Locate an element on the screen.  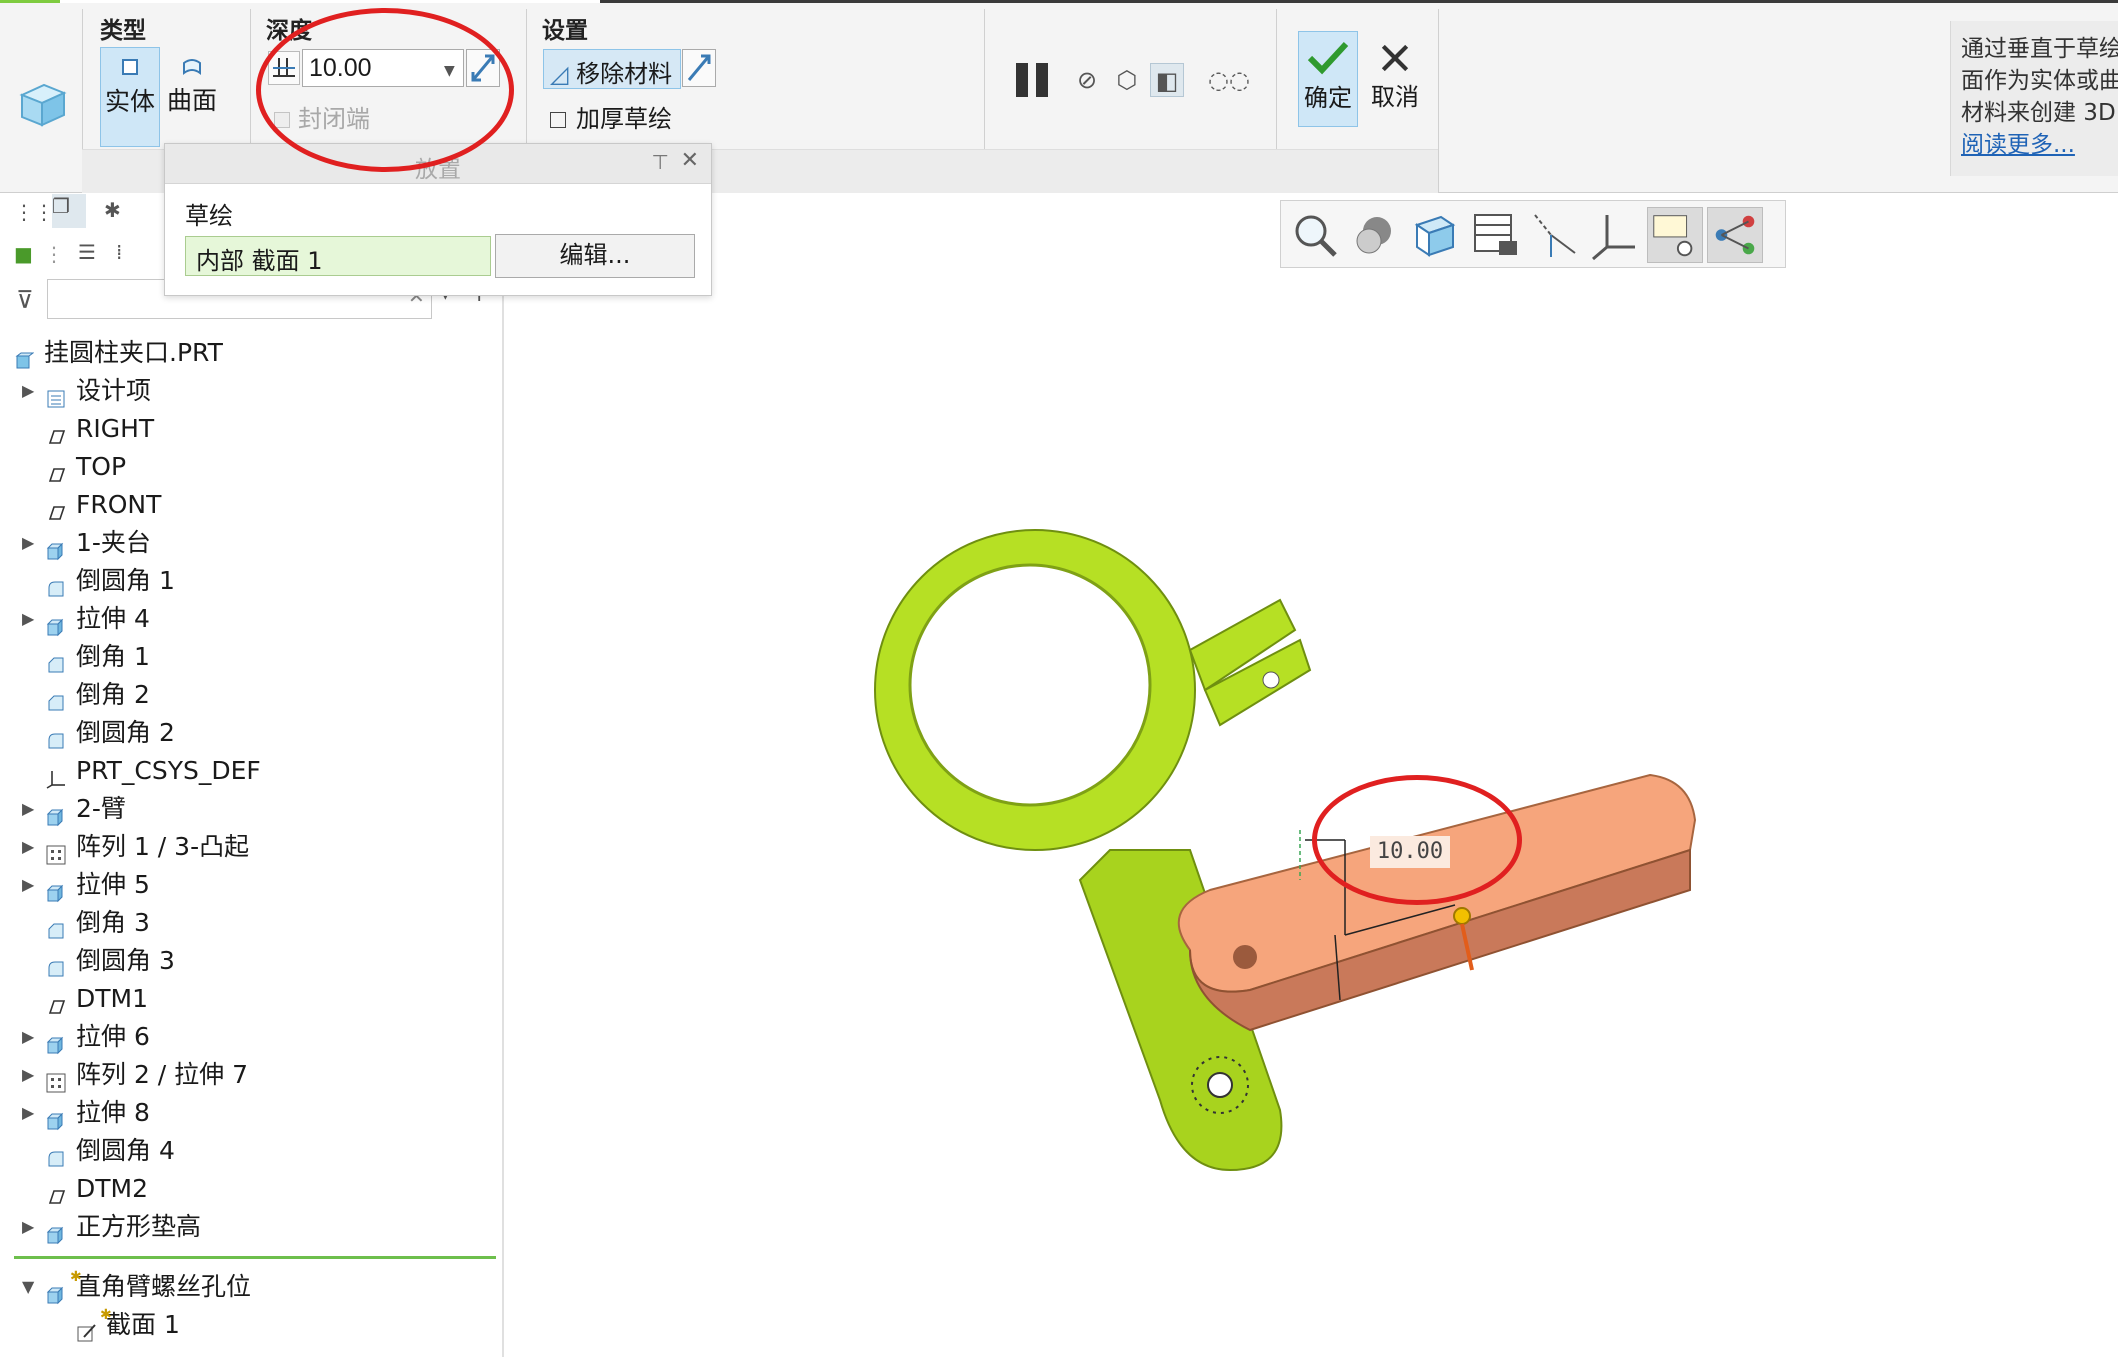
tree-columns-icon: ⁞ is located at coordinates (119, 252).